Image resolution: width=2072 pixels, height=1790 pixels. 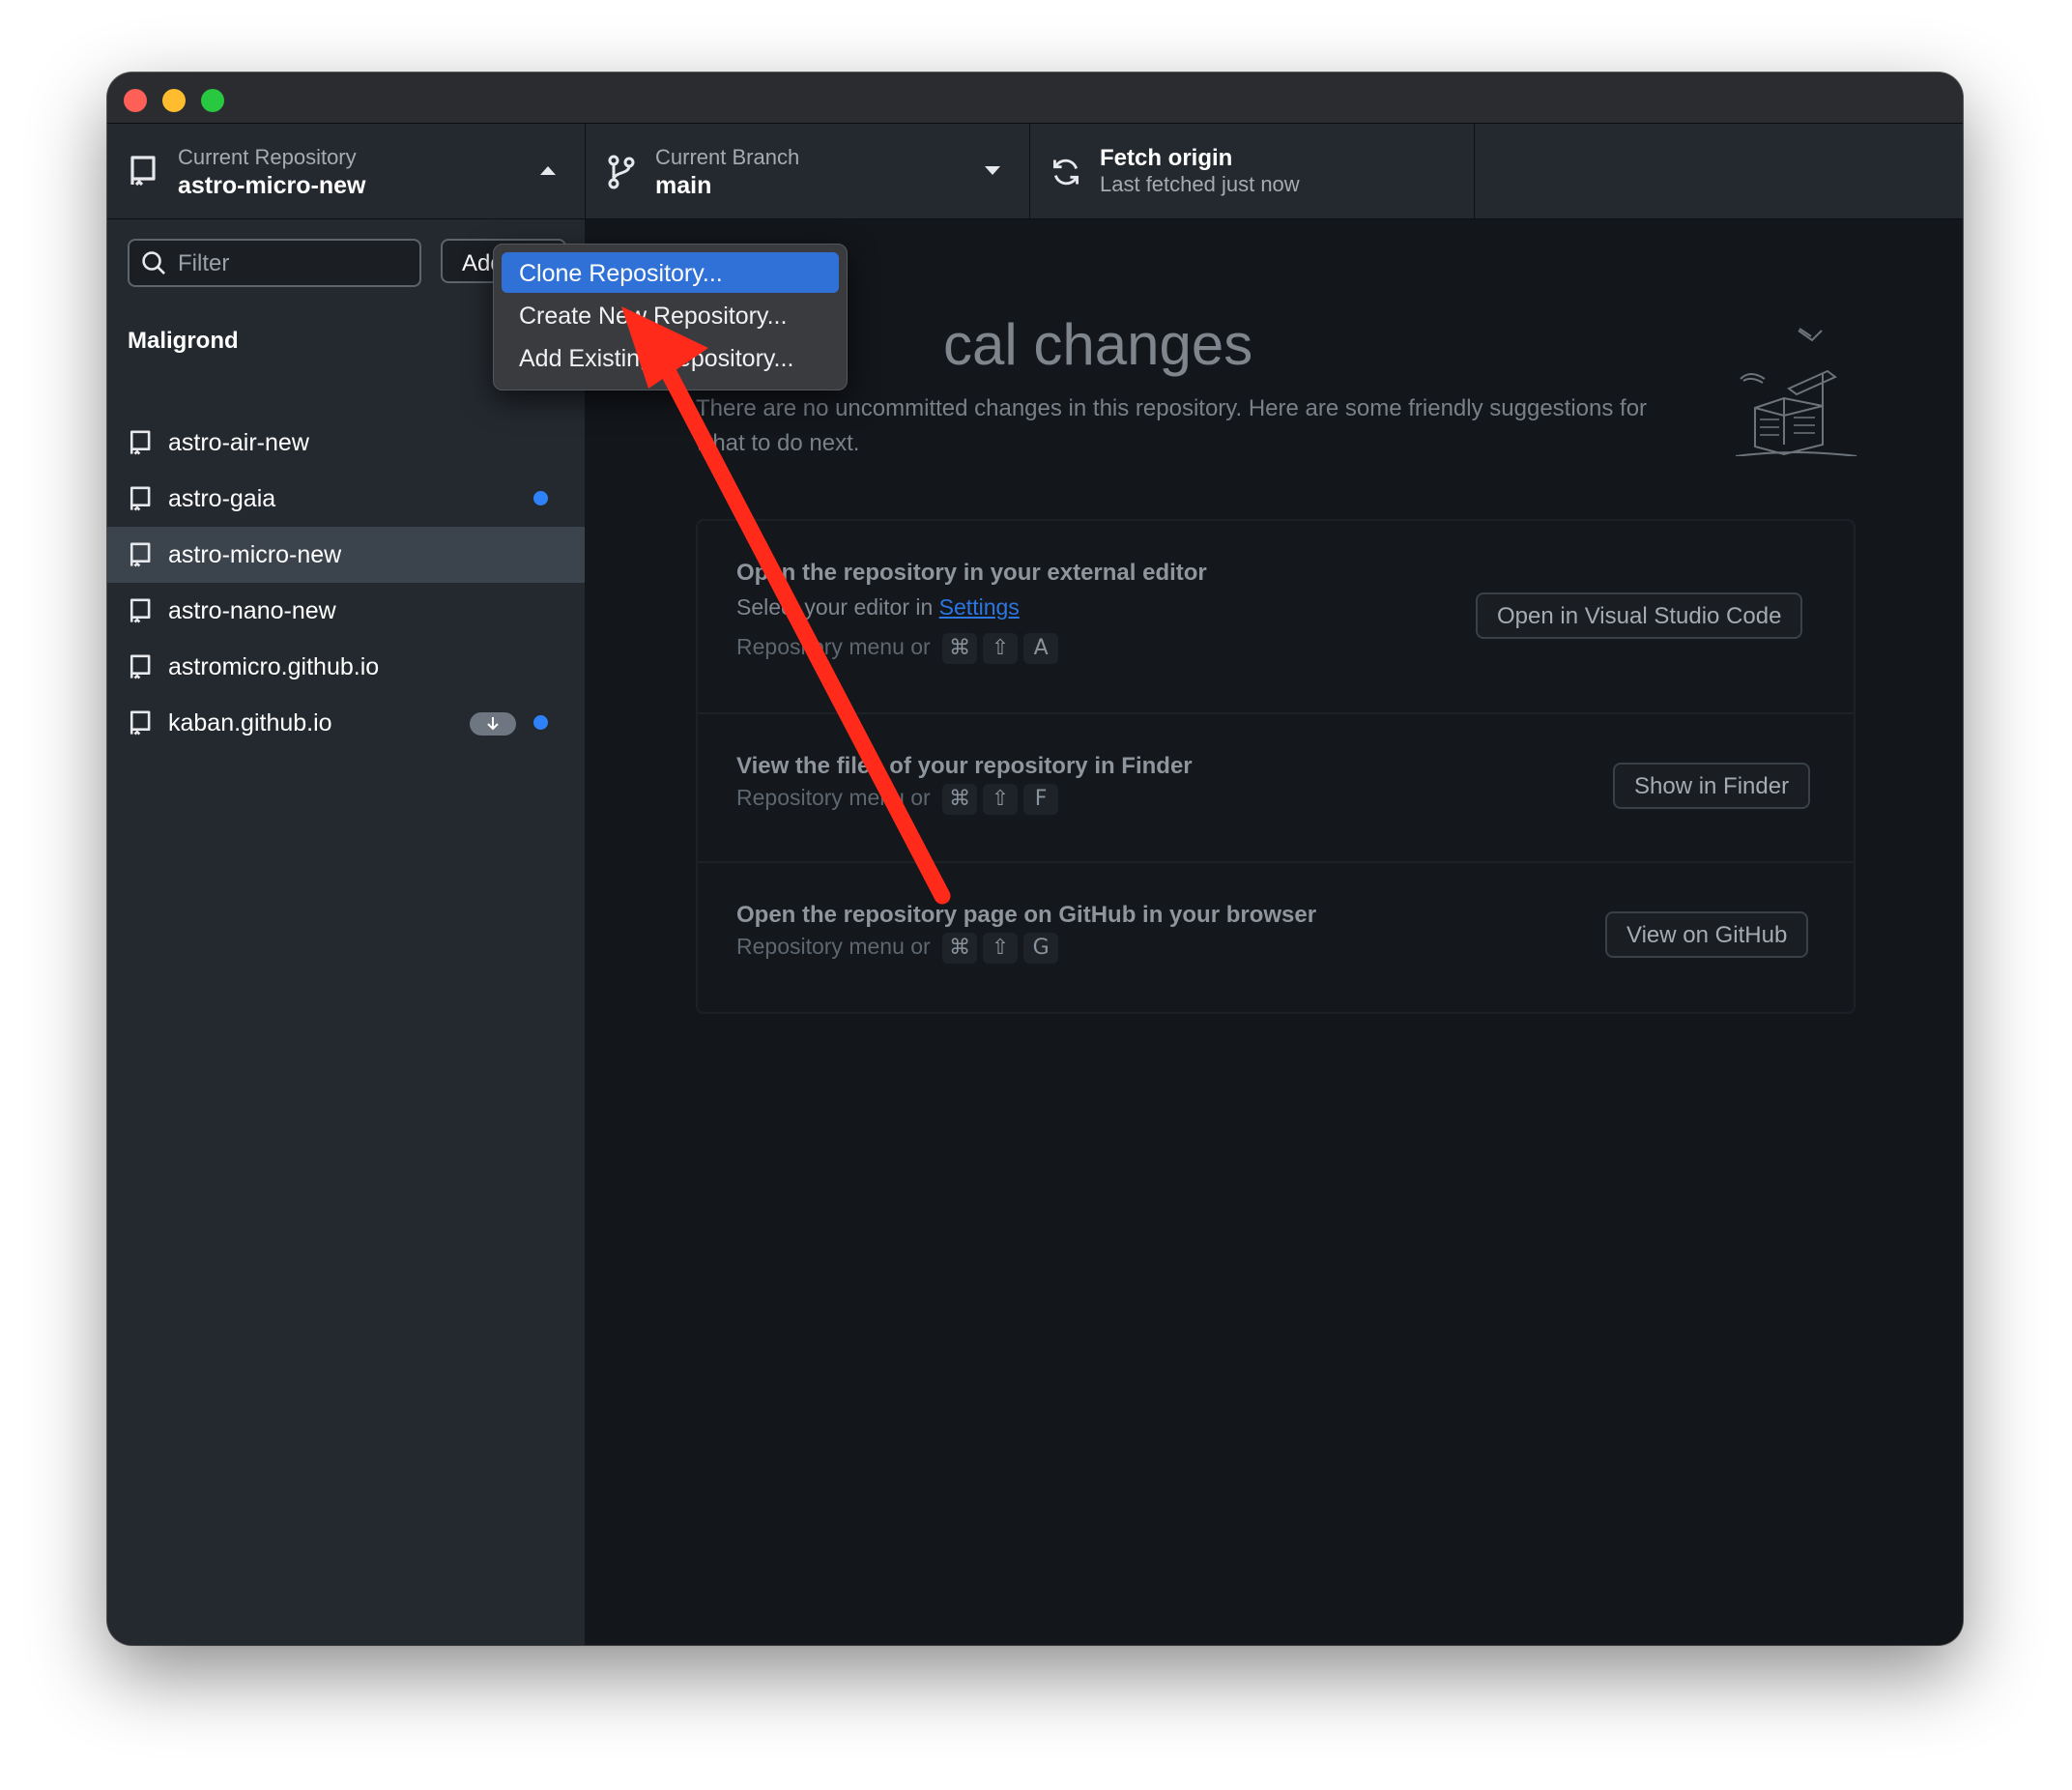 I want to click on card-shortcut-hint: Repository menu or ⌘ ⇧ F, so click(x=897, y=799).